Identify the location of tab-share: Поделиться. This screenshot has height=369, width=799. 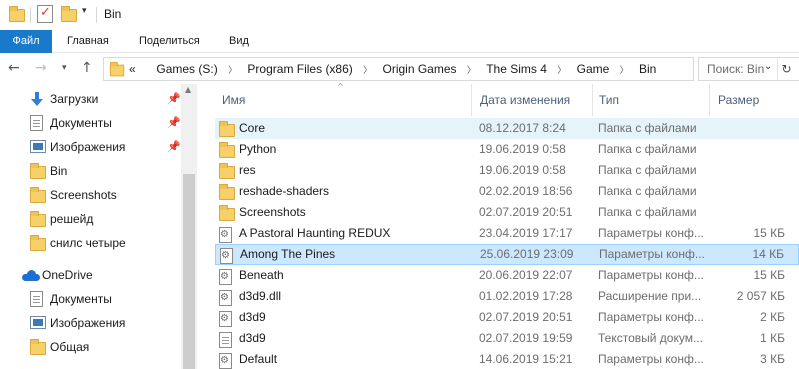
(169, 41).